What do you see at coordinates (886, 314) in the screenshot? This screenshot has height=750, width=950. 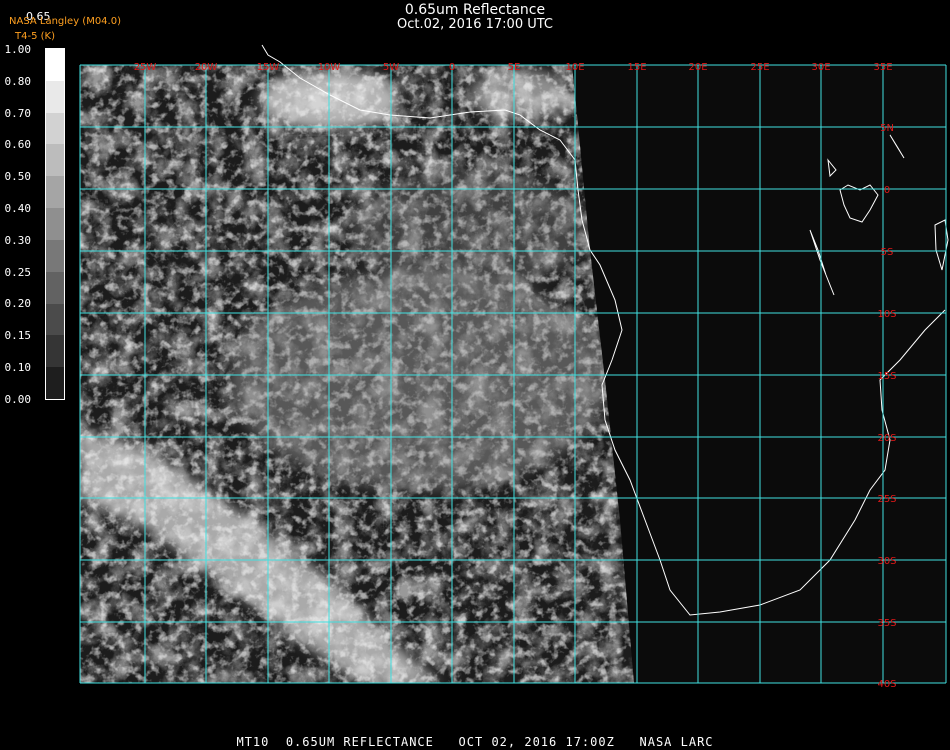 I see `latitude-label: 10S` at bounding box center [886, 314].